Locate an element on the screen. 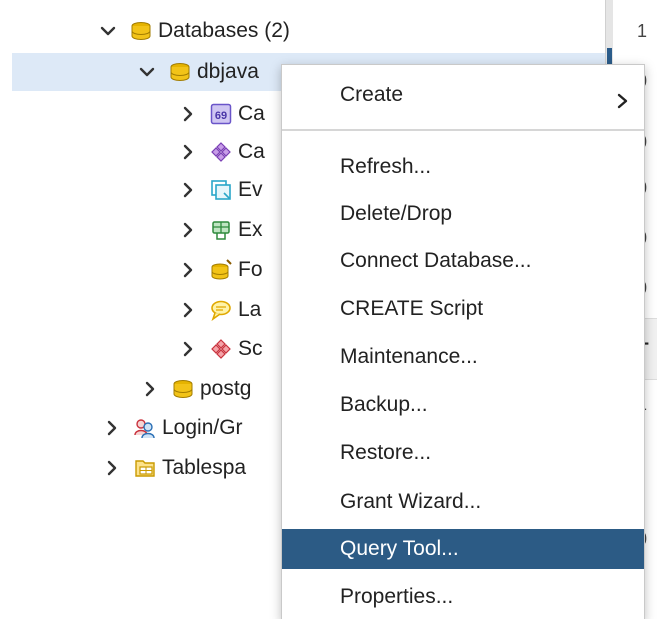 This screenshot has height=619, width=657. menu-item-label: Create is located at coordinates (372, 94).